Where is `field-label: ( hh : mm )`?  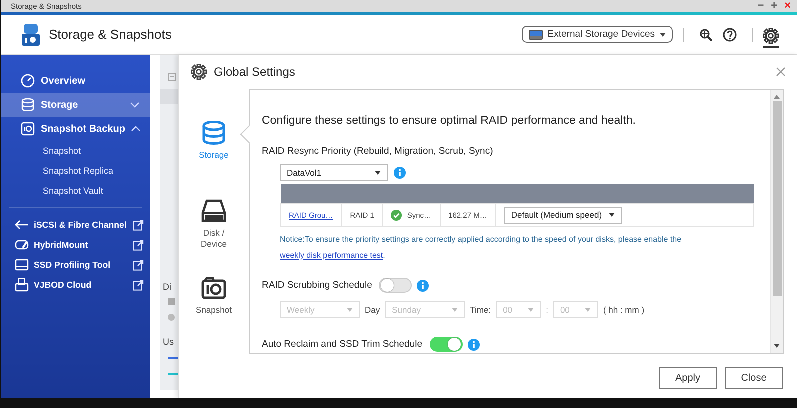 field-label: ( hh : mm ) is located at coordinates (624, 309).